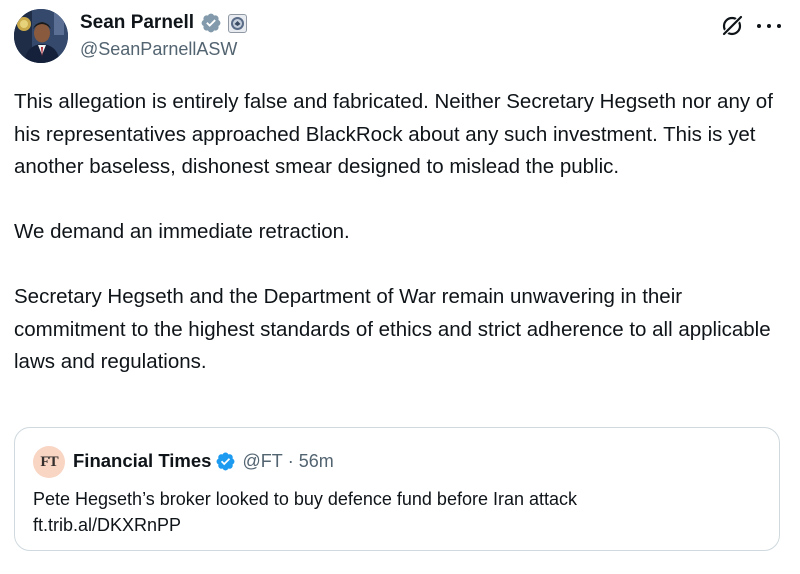 Image resolution: width=800 pixels, height=574 pixels. What do you see at coordinates (142, 461) in the screenshot?
I see `quoted-display-name: Financial Times` at bounding box center [142, 461].